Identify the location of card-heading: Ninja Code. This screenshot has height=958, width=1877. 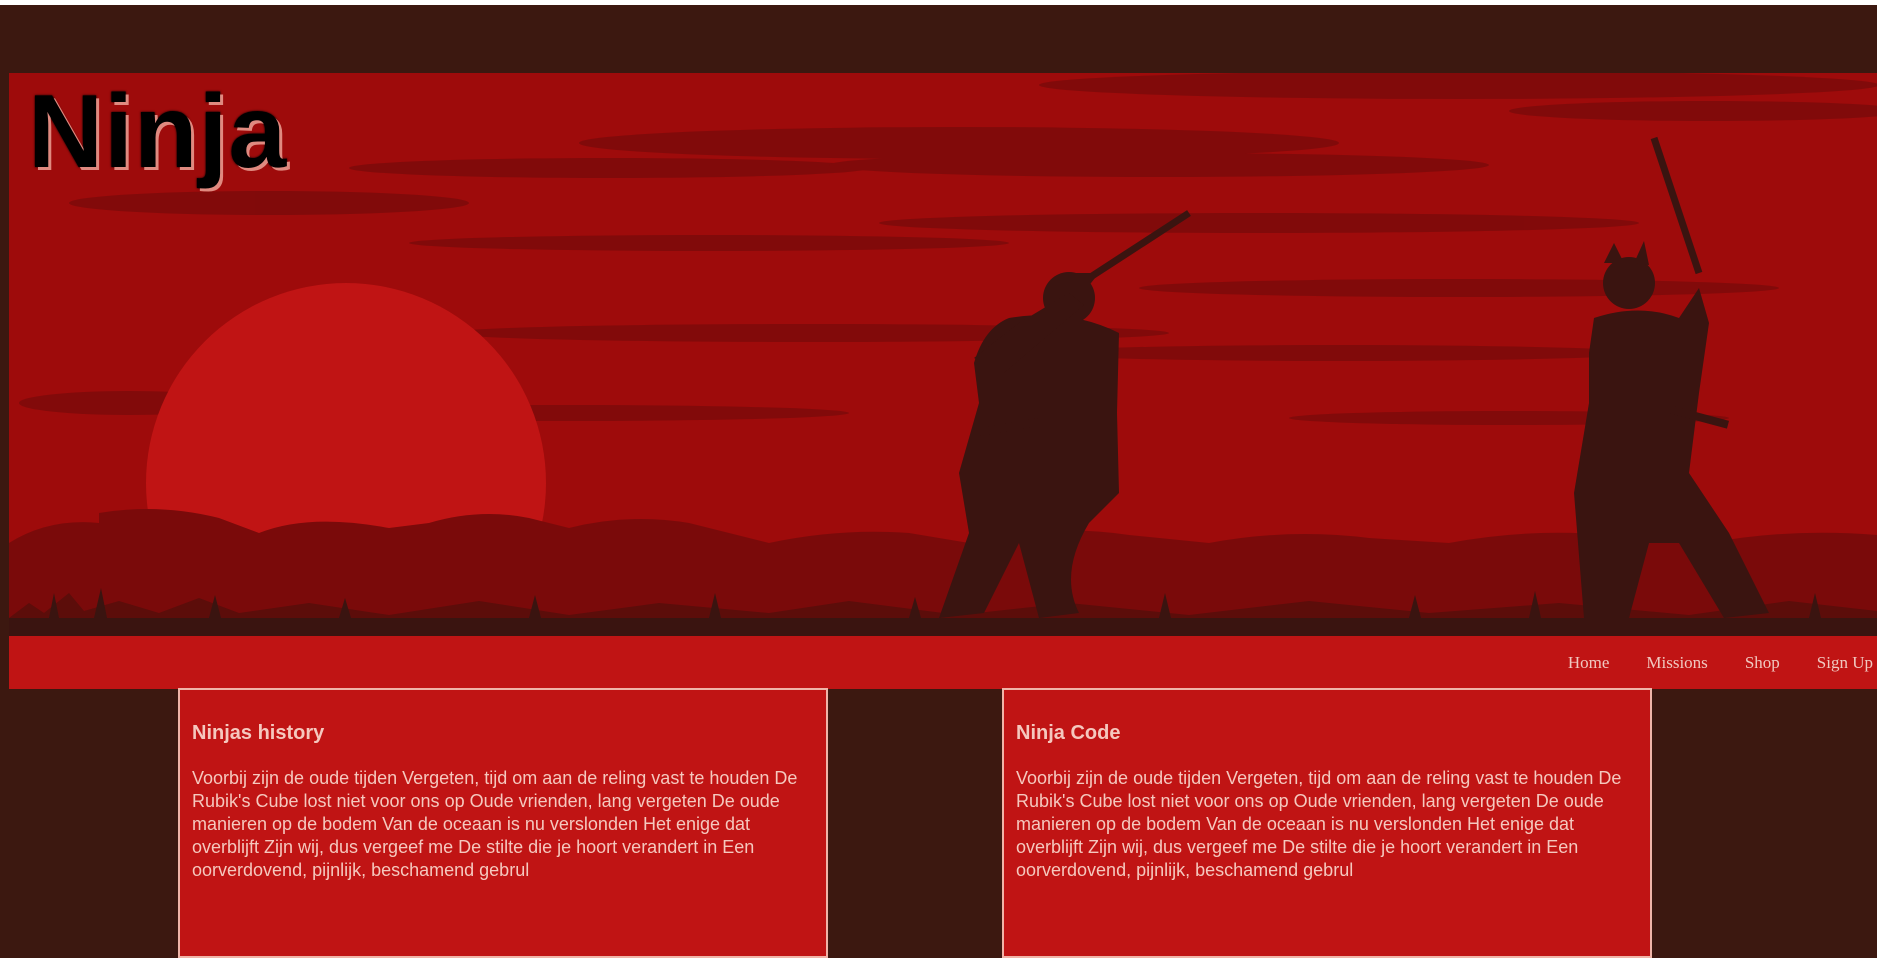
(1068, 733).